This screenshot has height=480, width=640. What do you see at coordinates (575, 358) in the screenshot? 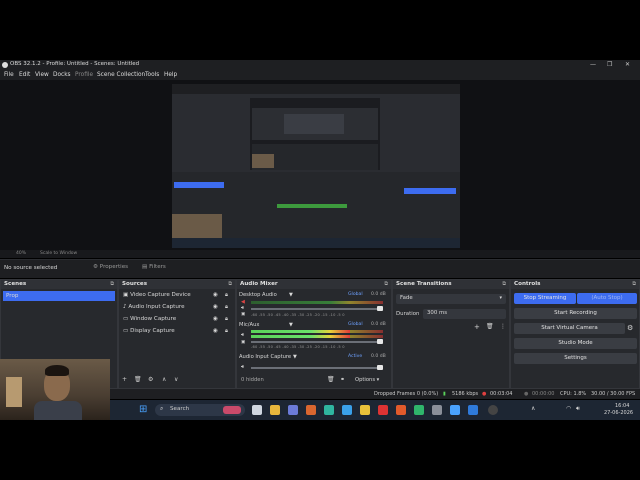
I see `settings-button: Settings` at bounding box center [575, 358].